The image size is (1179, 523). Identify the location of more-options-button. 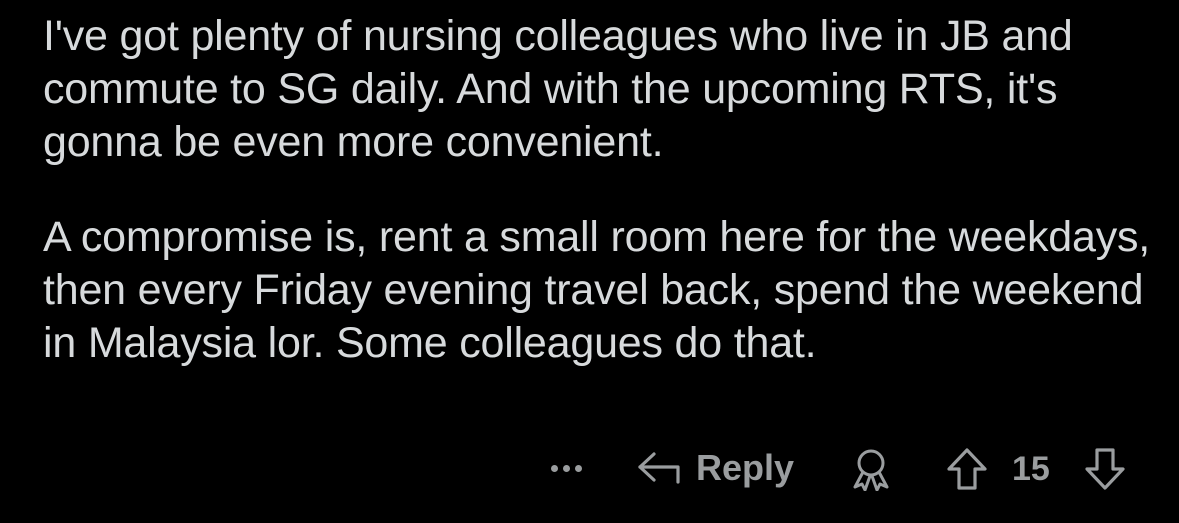
(566, 468).